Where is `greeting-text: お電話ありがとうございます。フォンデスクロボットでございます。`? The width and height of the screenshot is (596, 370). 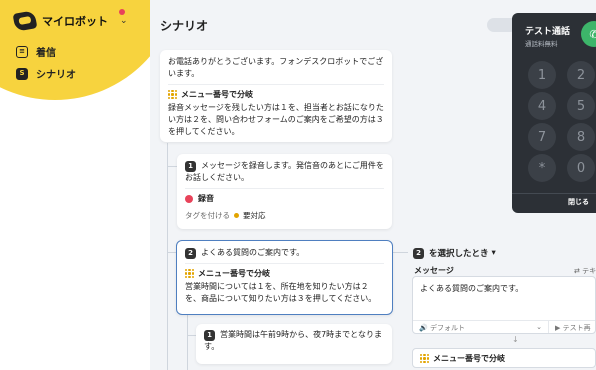
greeting-text: お電話ありがとうございます。フォンデスクロボットでございます。 is located at coordinates (276, 67).